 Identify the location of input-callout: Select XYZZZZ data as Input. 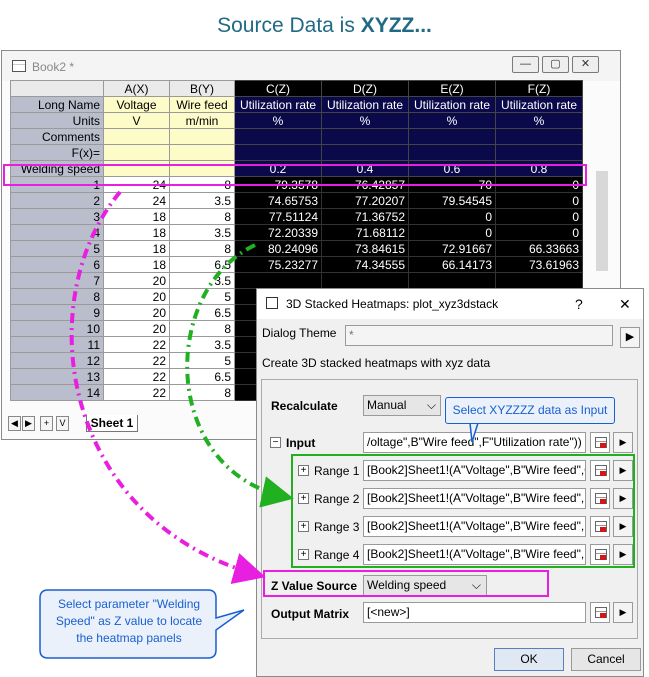
(530, 410).